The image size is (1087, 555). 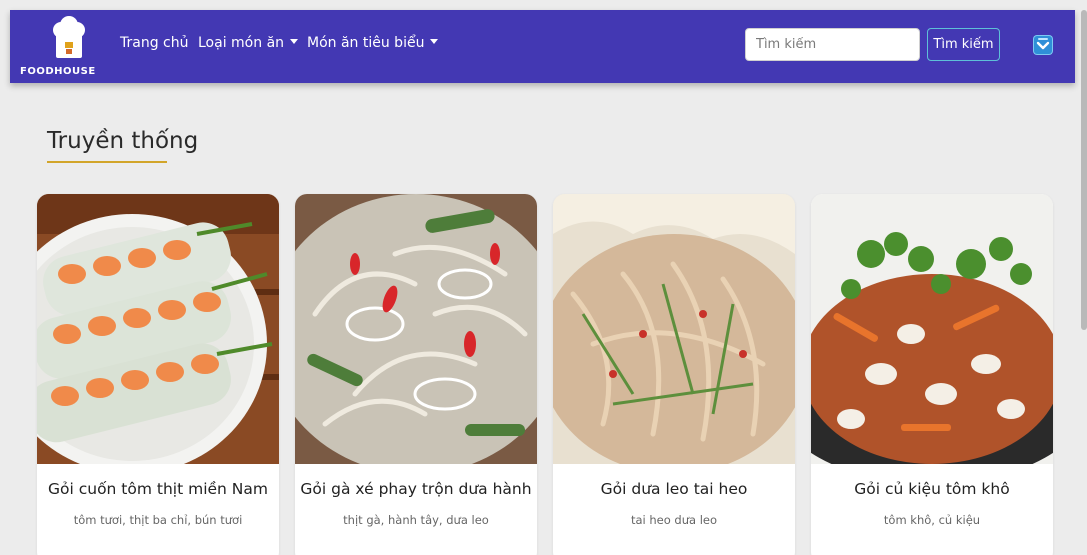 I want to click on food-image-goi-cuon, so click(x=158, y=329).